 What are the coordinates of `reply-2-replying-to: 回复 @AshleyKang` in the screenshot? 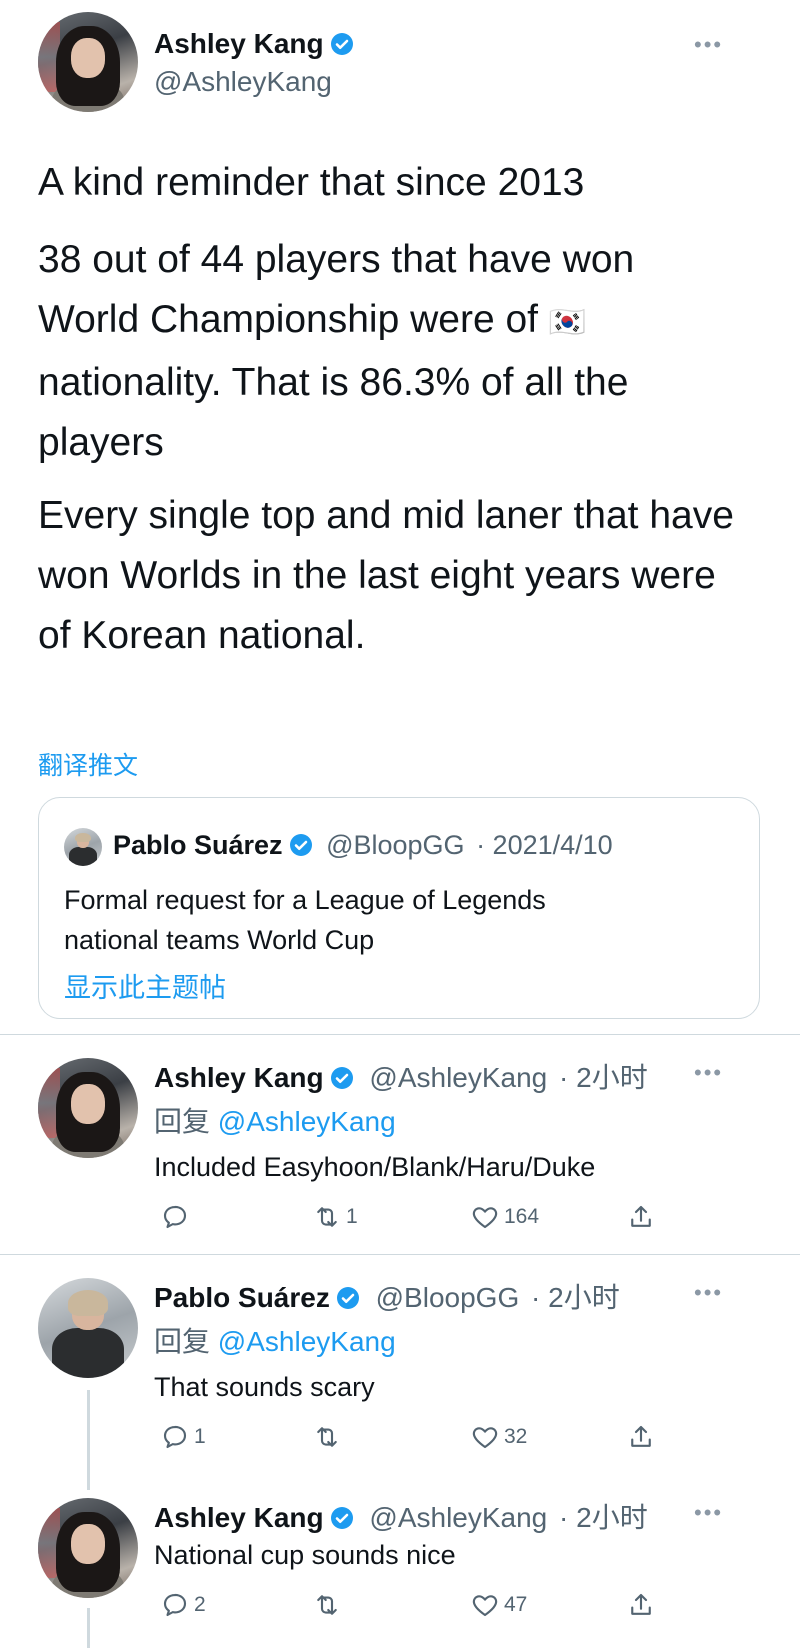 It's located at (275, 1341).